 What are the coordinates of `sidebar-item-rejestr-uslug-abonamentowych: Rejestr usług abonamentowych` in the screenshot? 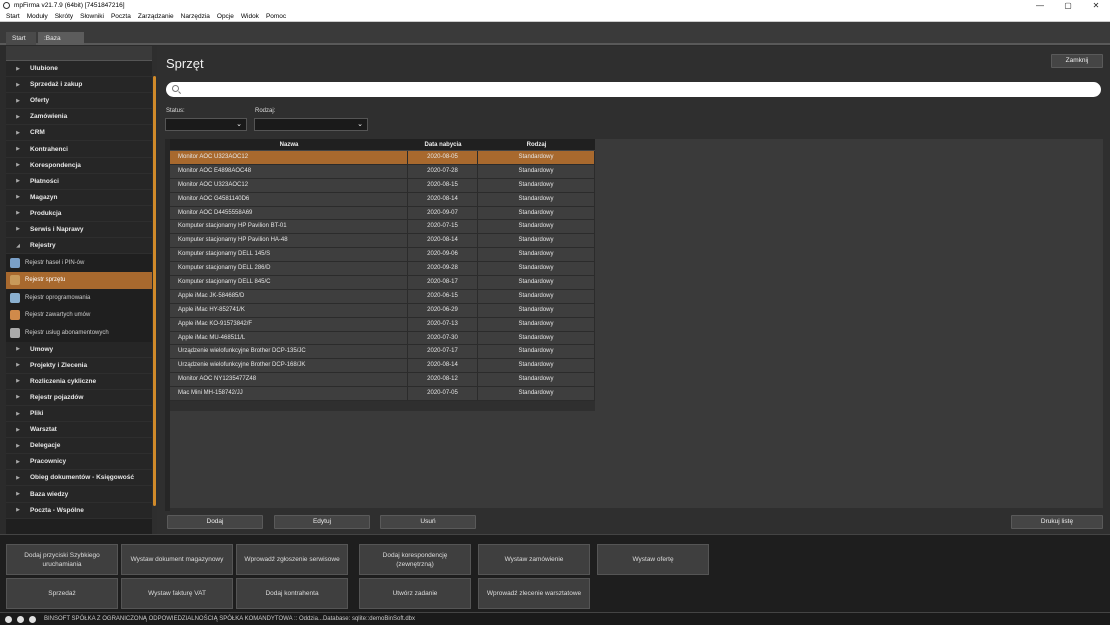 It's located at (79, 333).